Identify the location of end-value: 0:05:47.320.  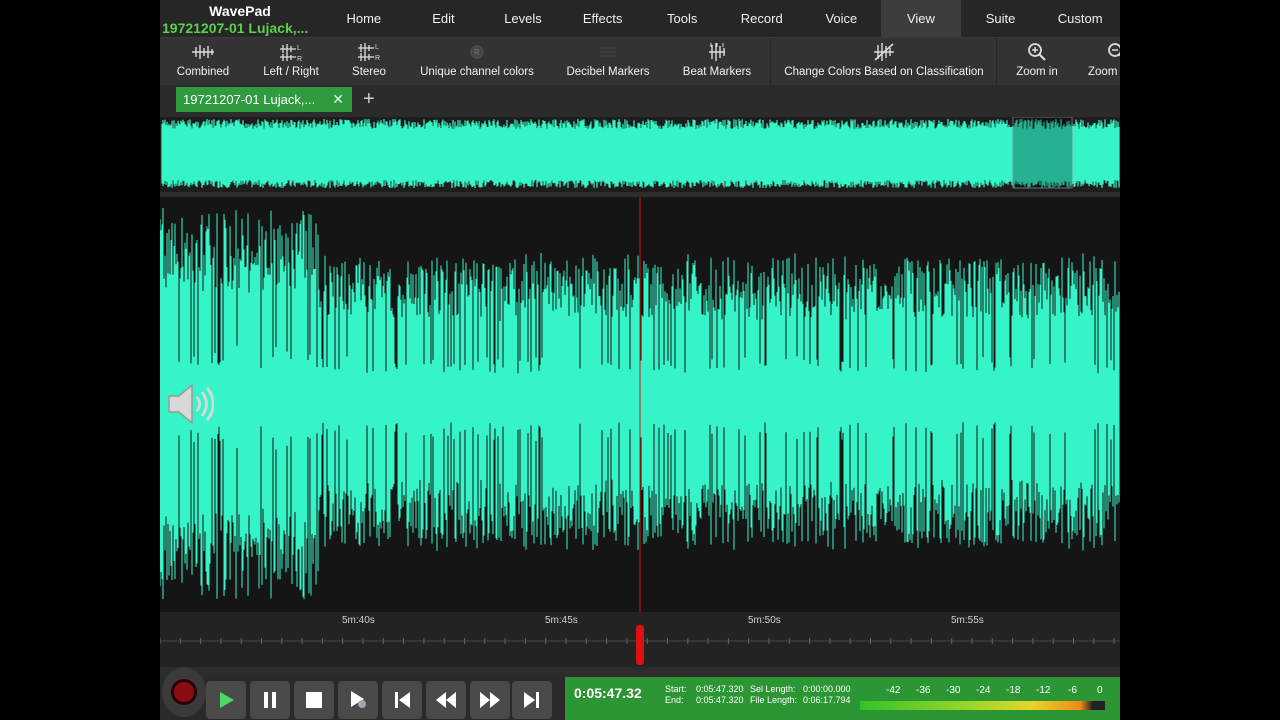
(720, 700).